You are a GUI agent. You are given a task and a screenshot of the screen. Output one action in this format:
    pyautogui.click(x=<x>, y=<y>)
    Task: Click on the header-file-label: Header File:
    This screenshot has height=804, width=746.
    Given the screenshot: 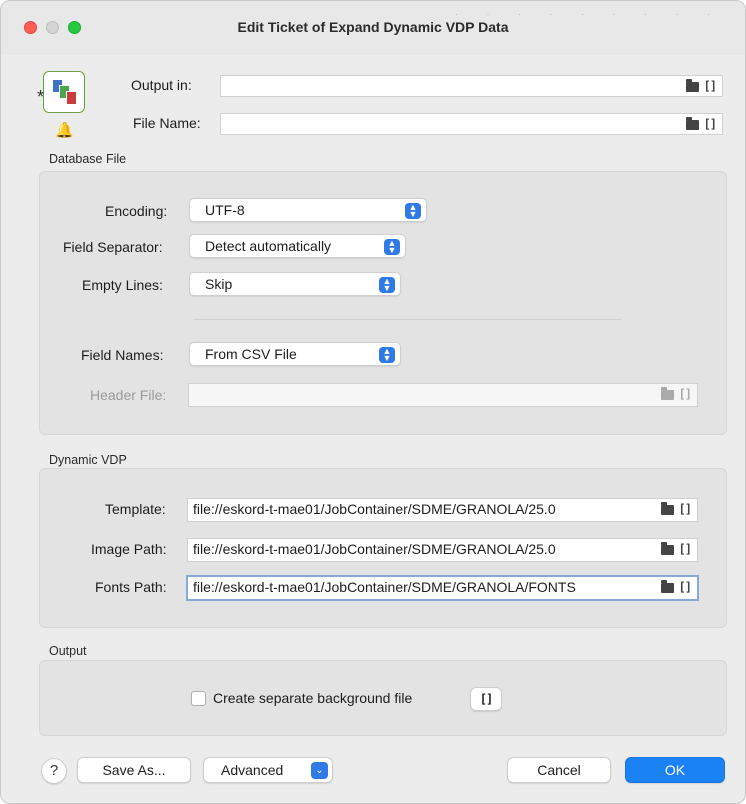 What is the action you would take?
    pyautogui.click(x=128, y=395)
    